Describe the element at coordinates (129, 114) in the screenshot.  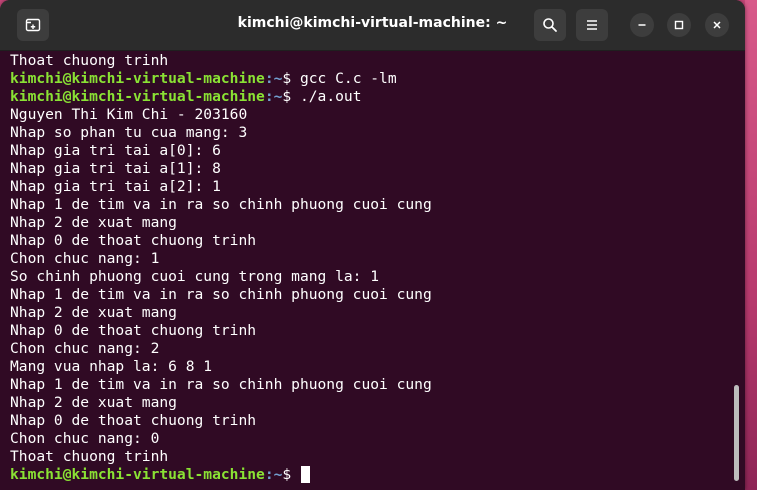
I see `output-line: Nguyen Thi Kim Chi - 203160` at that location.